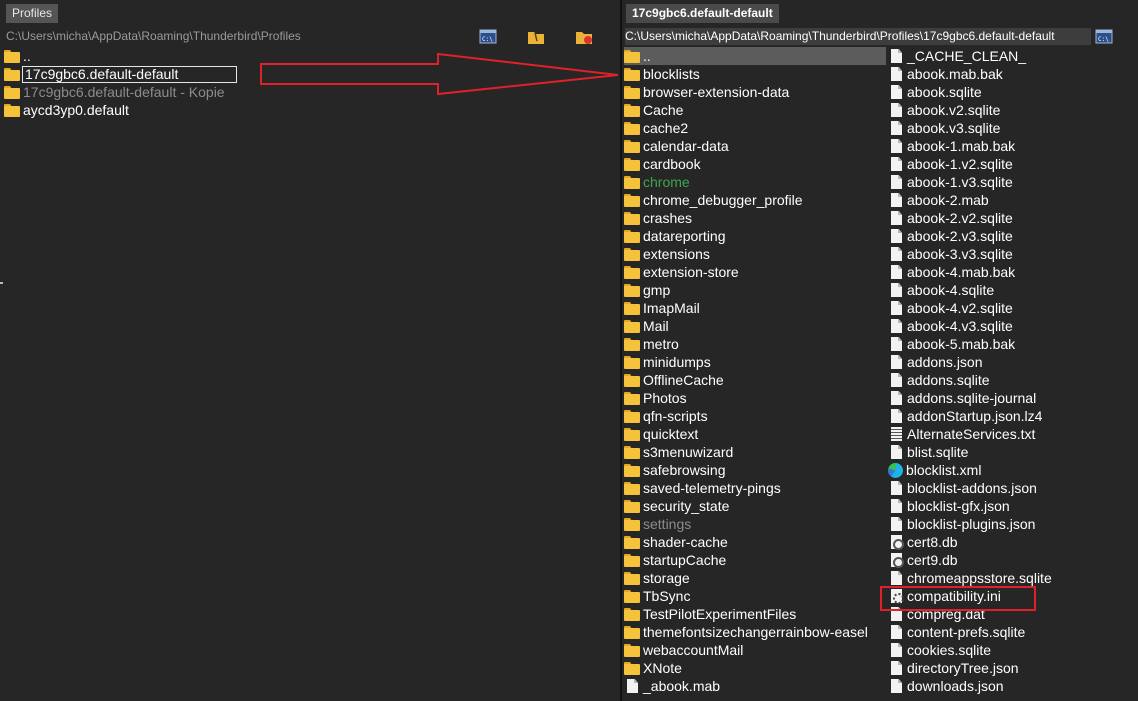  What do you see at coordinates (755, 668) in the screenshot?
I see `folder-item: XNote` at bounding box center [755, 668].